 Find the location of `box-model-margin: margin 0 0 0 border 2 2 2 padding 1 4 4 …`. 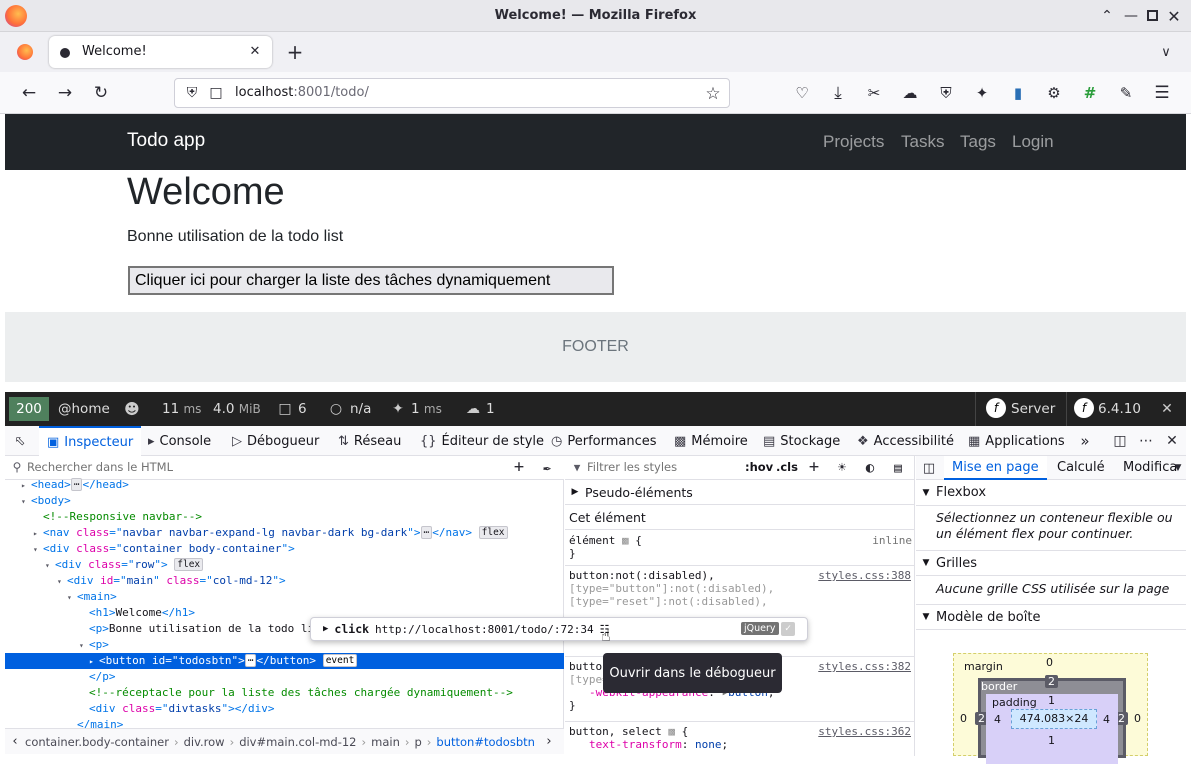

box-model-margin: margin 0 0 0 border 2 2 2 padding 1 4 4 … is located at coordinates (1050, 708).